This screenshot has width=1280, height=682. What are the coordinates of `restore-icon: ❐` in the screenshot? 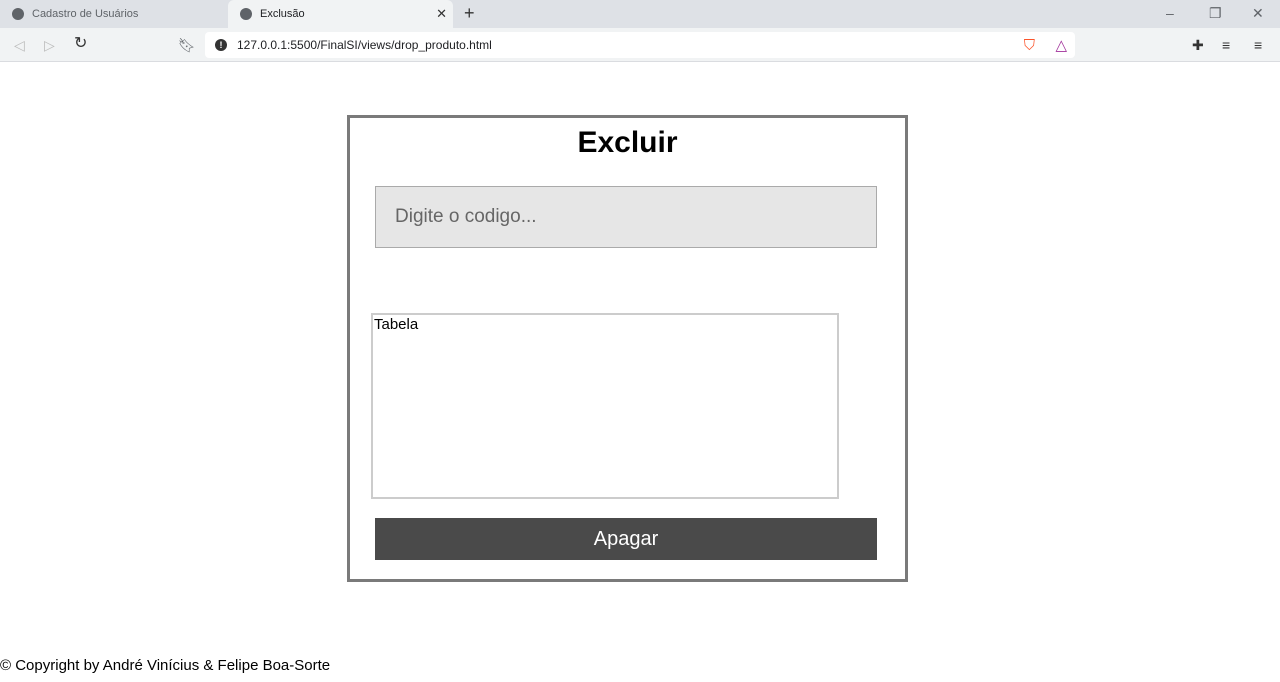 It's located at (1215, 13).